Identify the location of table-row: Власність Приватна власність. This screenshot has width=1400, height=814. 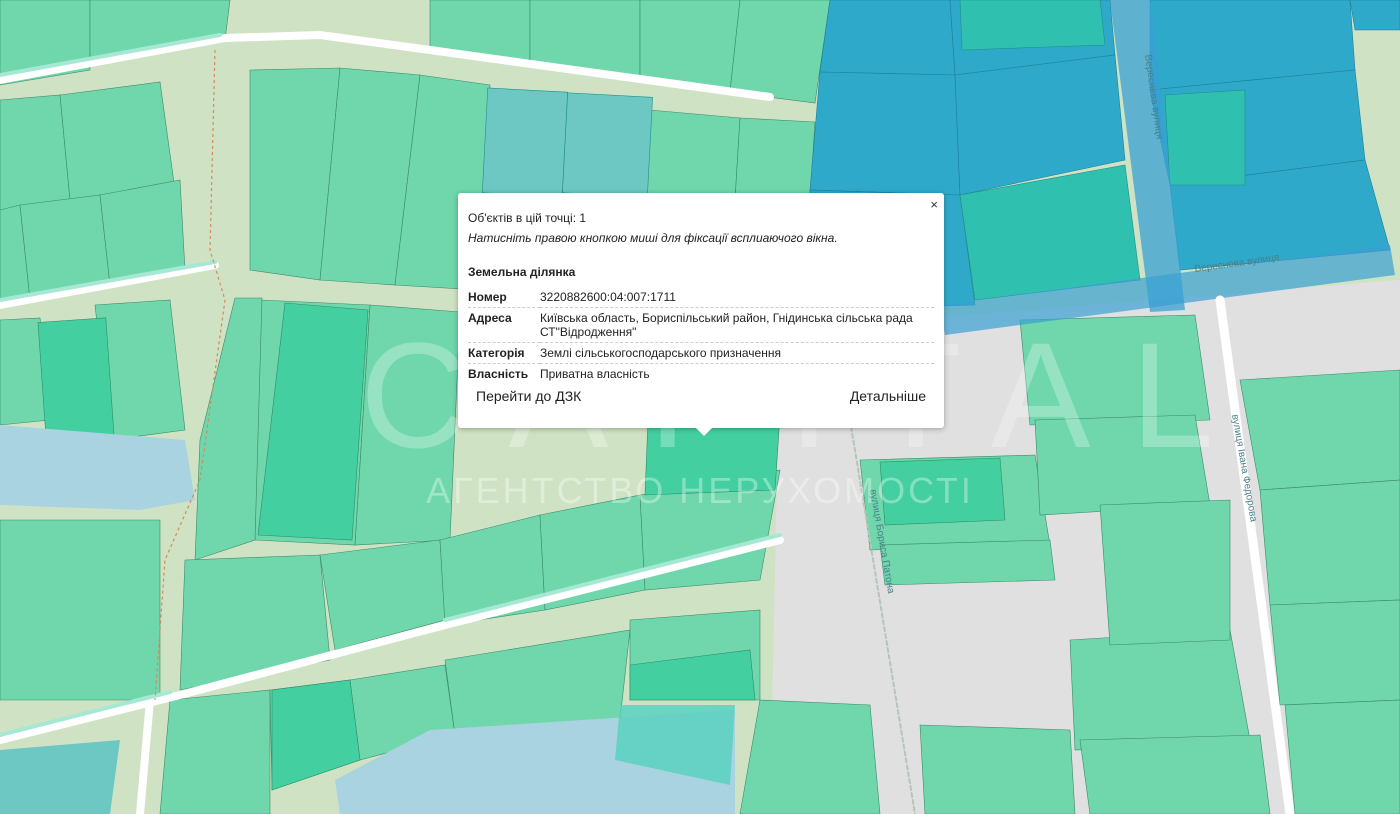
(701, 374).